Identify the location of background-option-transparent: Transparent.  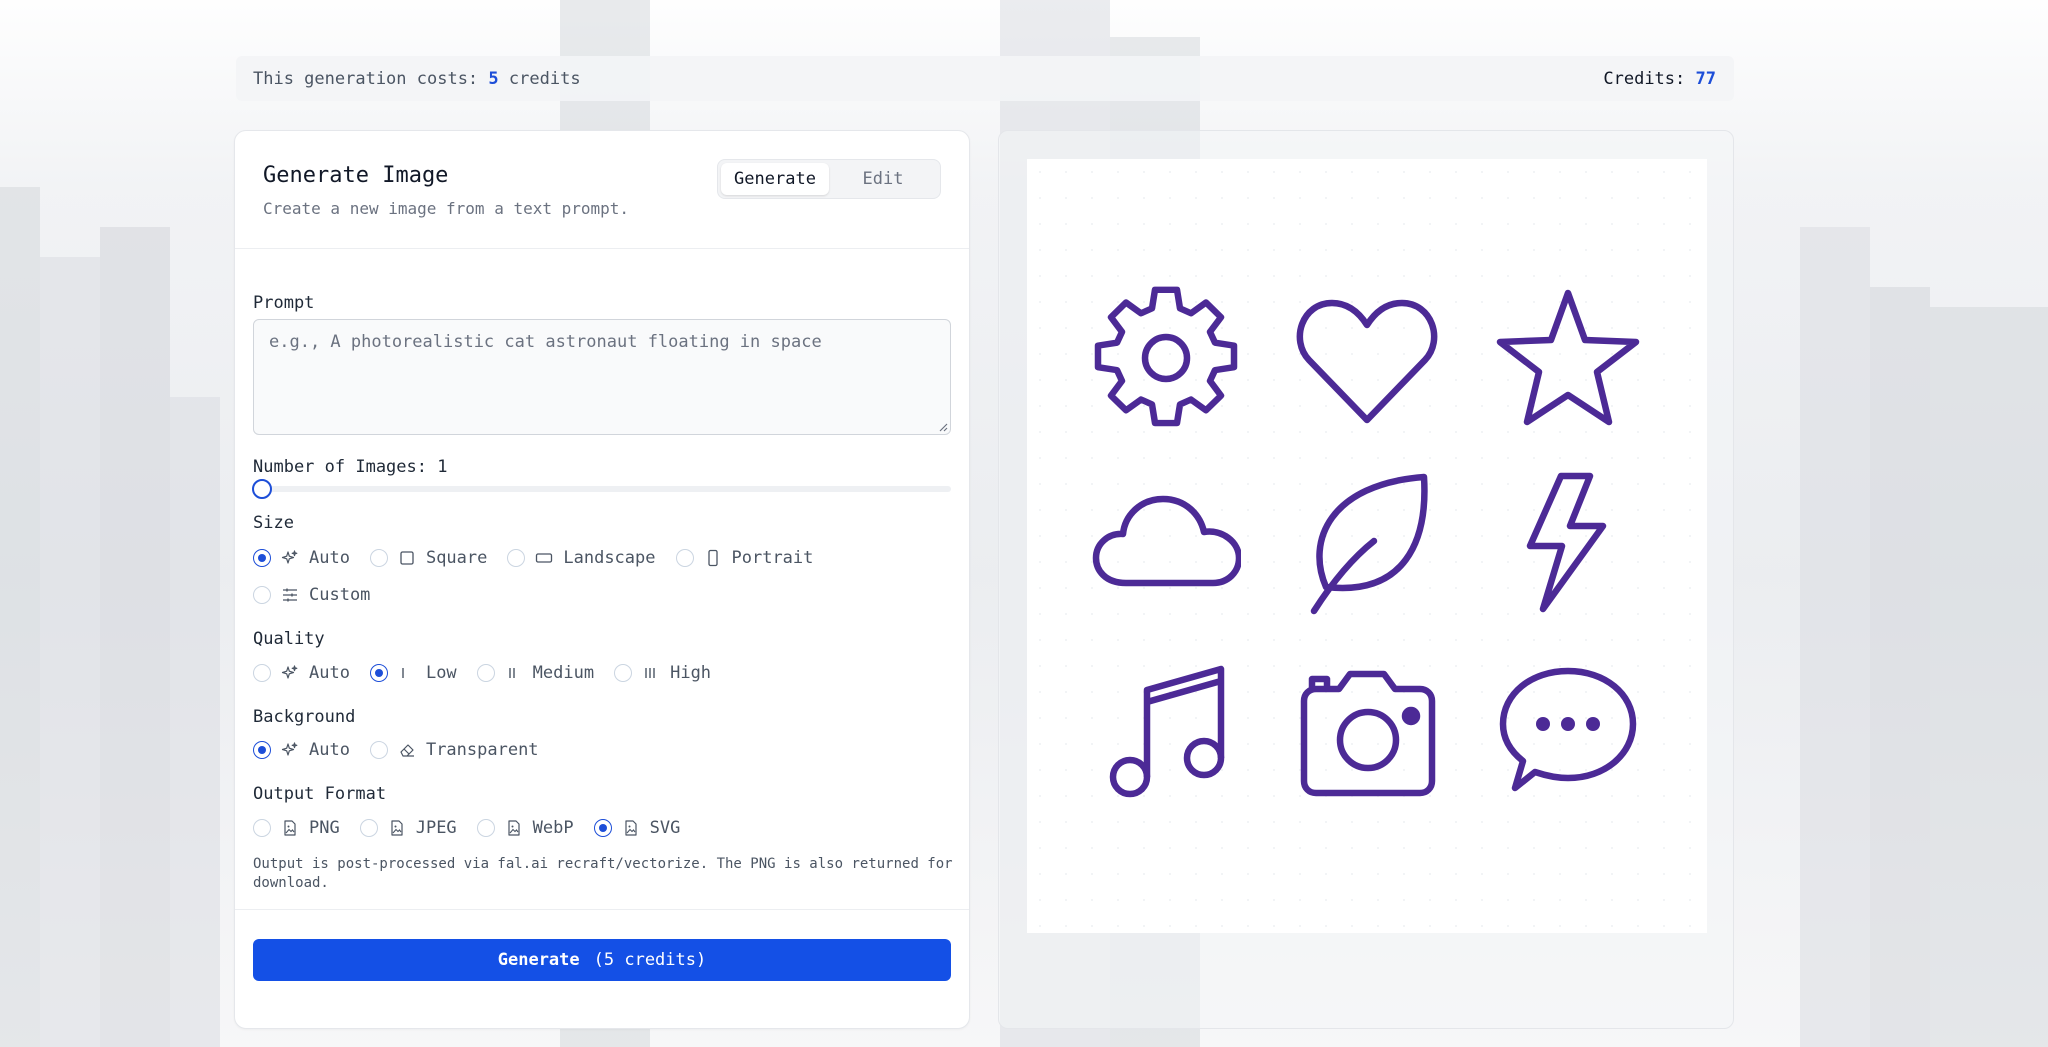
(454, 750).